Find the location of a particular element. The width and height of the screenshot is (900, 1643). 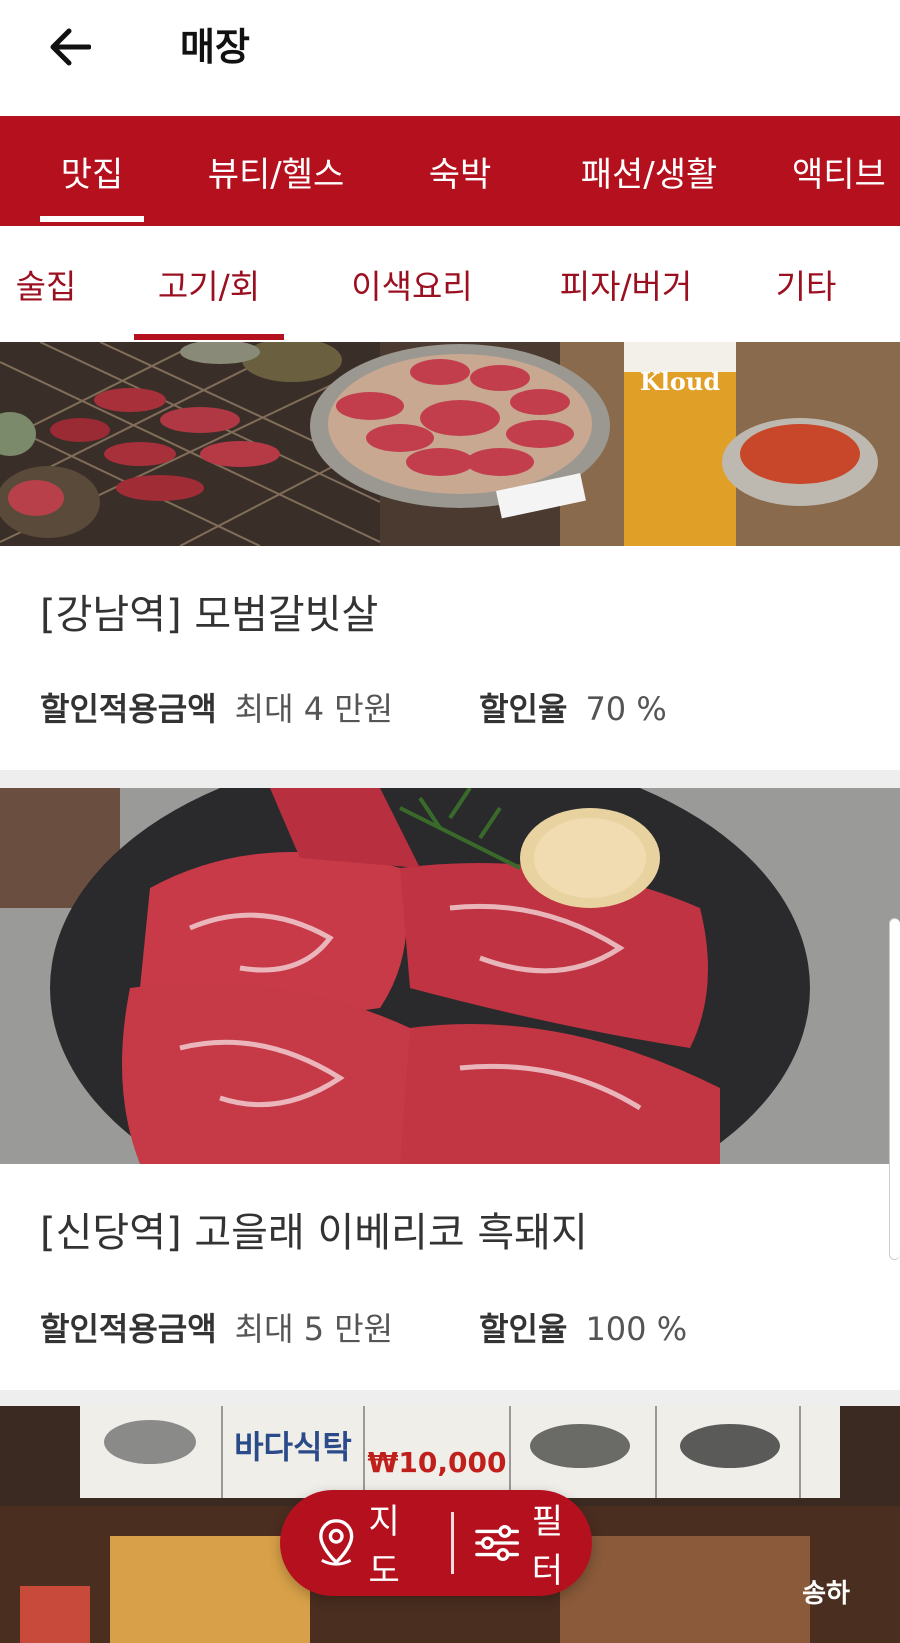

subtab-unique-food: 이색요리 is located at coordinates (412, 284).